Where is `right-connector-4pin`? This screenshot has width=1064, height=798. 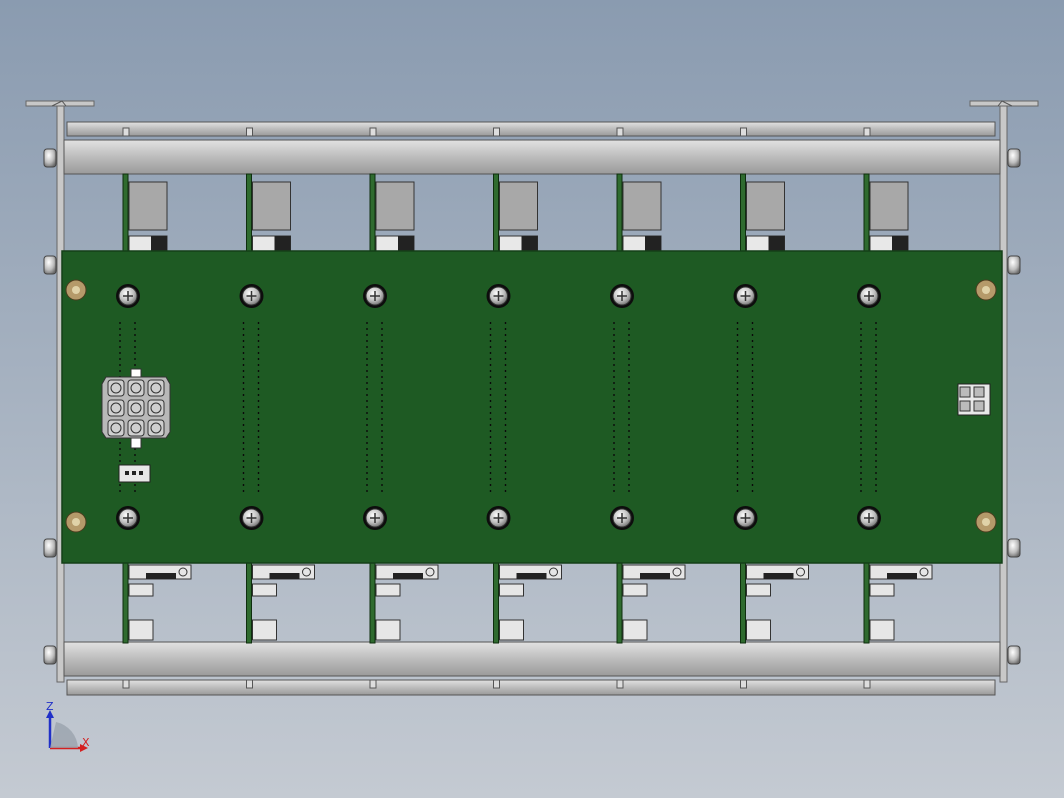 right-connector-4pin is located at coordinates (974, 399).